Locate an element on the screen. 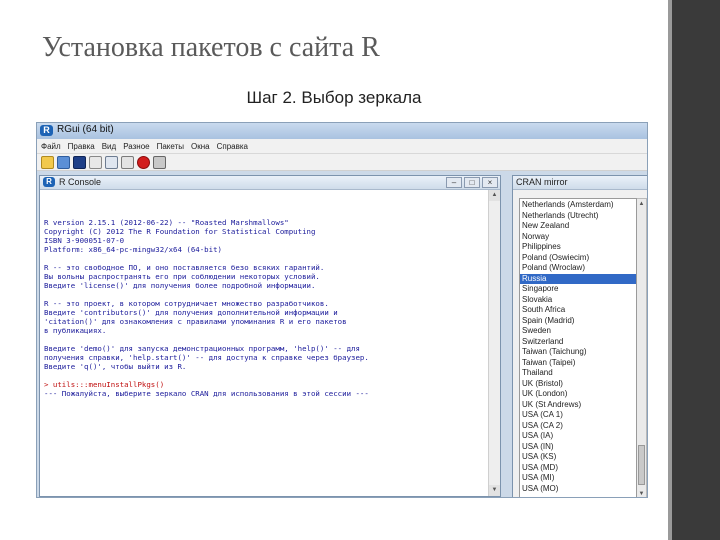 The width and height of the screenshot is (720, 540). mirror-item: Poland (Oswiecim) is located at coordinates (578, 258).